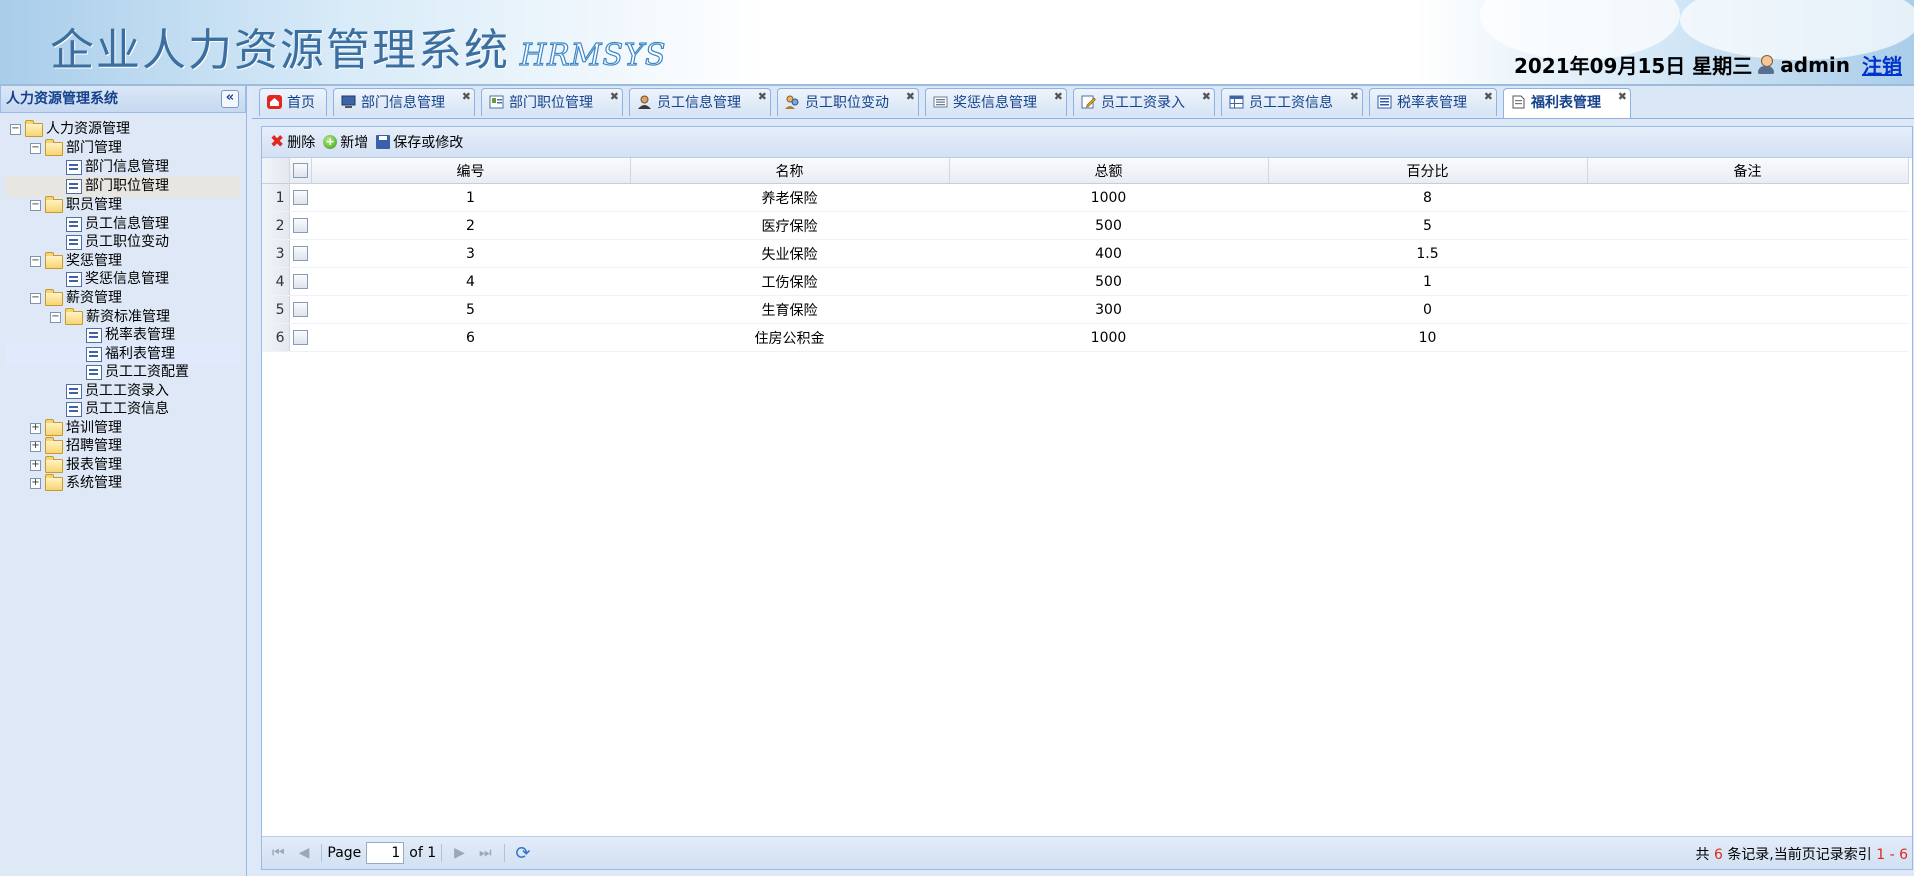  What do you see at coordinates (404, 102) in the screenshot?
I see `tab-dept-info: 部门信息管理 ✖` at bounding box center [404, 102].